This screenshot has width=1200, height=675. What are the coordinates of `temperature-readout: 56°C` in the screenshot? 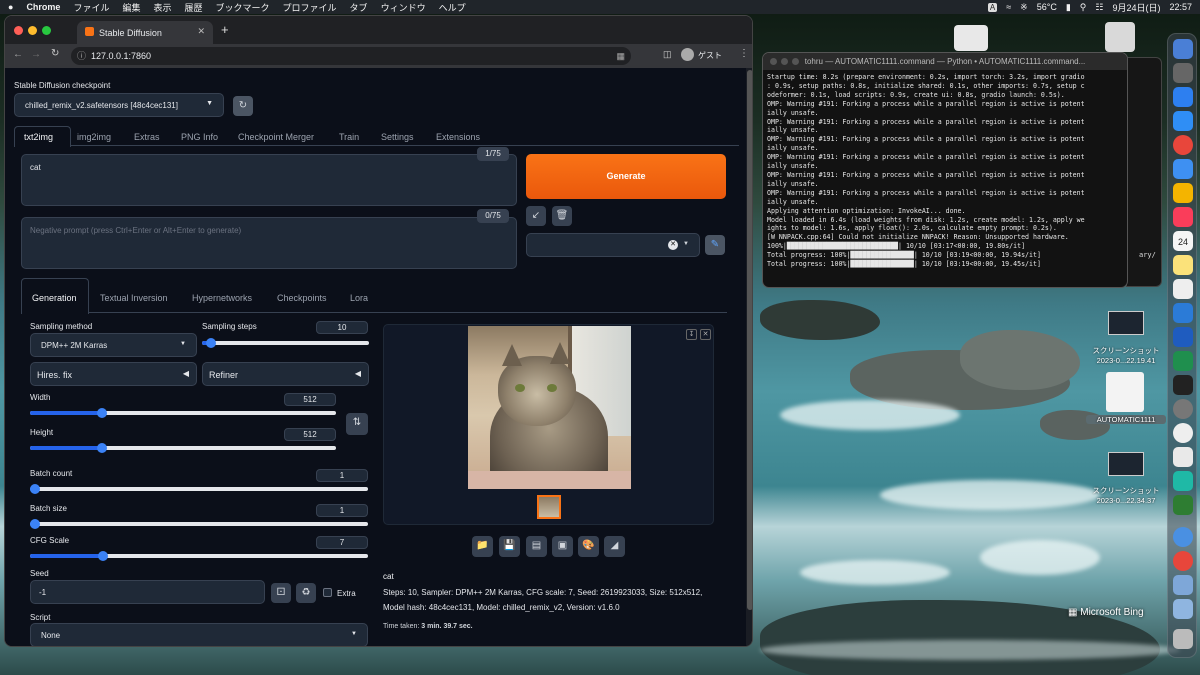 It's located at (1047, 7).